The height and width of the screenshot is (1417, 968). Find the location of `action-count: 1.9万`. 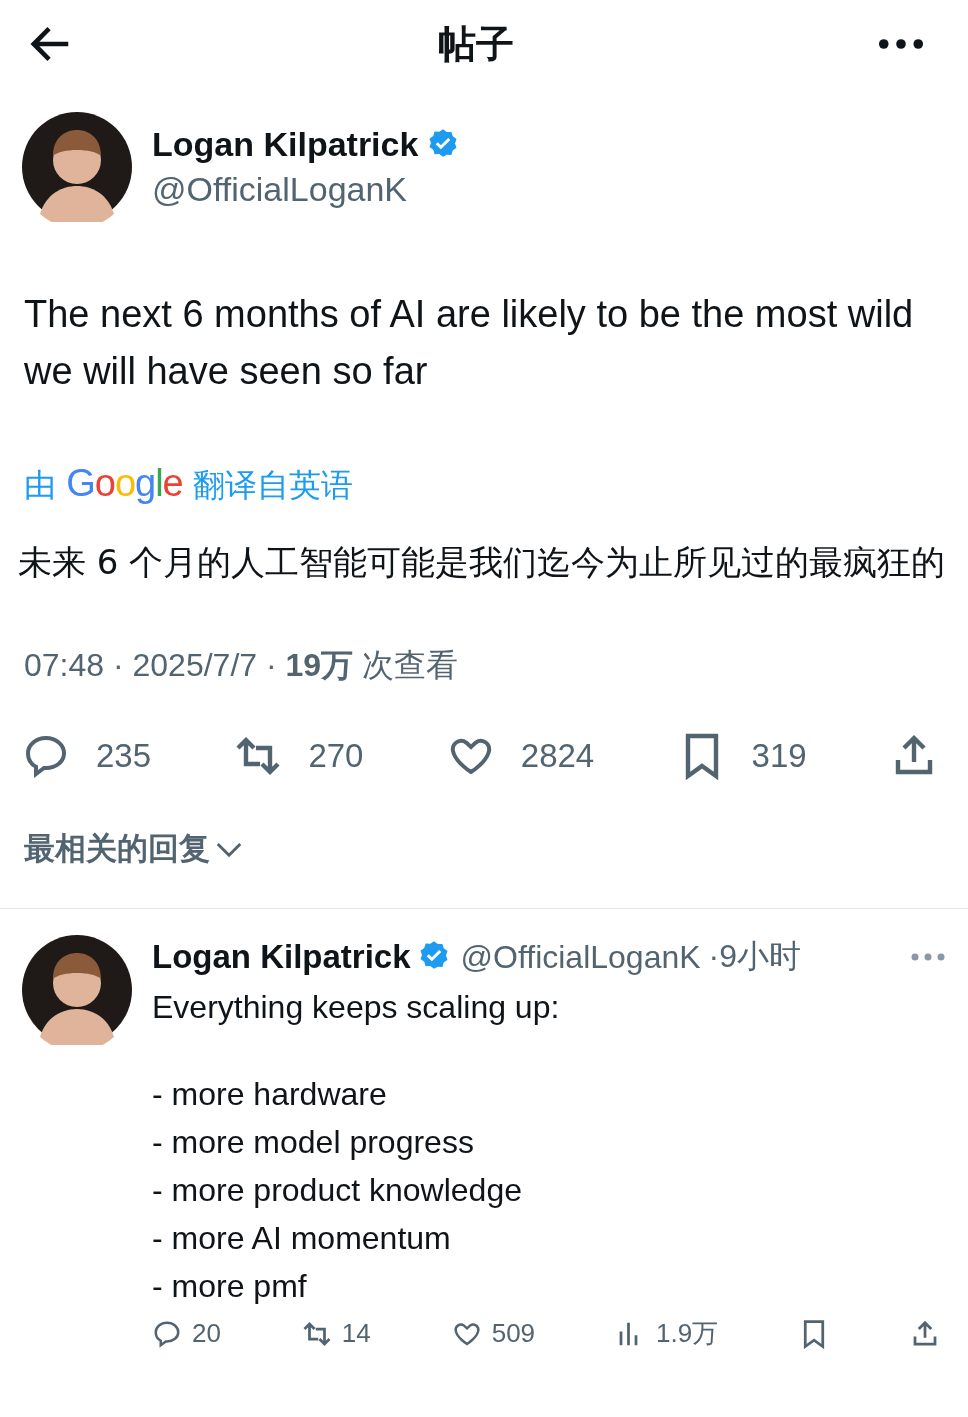

action-count: 1.9万 is located at coordinates (687, 1333).